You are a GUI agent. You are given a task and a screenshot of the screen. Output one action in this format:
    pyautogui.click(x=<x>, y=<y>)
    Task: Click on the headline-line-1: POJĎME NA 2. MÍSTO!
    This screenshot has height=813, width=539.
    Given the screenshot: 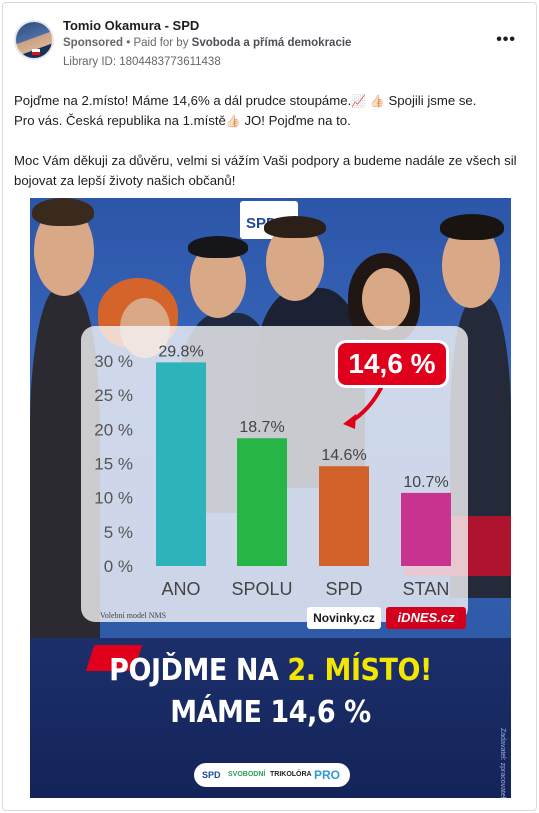 What is the action you would take?
    pyautogui.click(x=270, y=670)
    